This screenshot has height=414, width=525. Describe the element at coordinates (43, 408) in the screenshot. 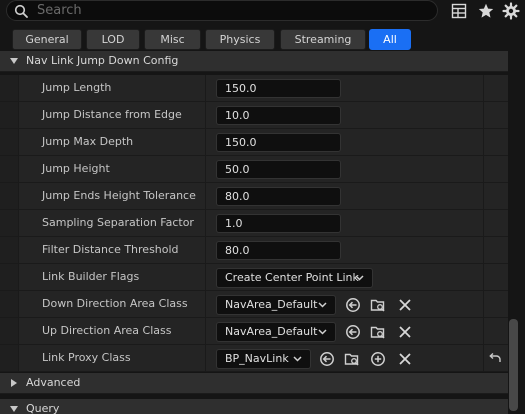

I see `category-title: Query` at that location.